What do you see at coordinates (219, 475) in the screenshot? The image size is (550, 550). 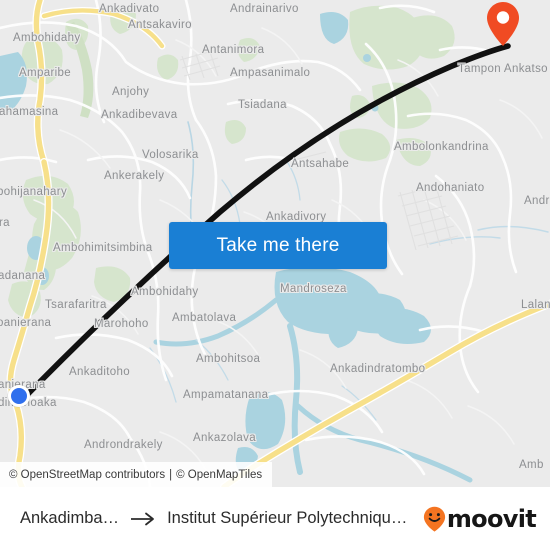 I see `attribution-maptiles: © OpenMapTiles` at bounding box center [219, 475].